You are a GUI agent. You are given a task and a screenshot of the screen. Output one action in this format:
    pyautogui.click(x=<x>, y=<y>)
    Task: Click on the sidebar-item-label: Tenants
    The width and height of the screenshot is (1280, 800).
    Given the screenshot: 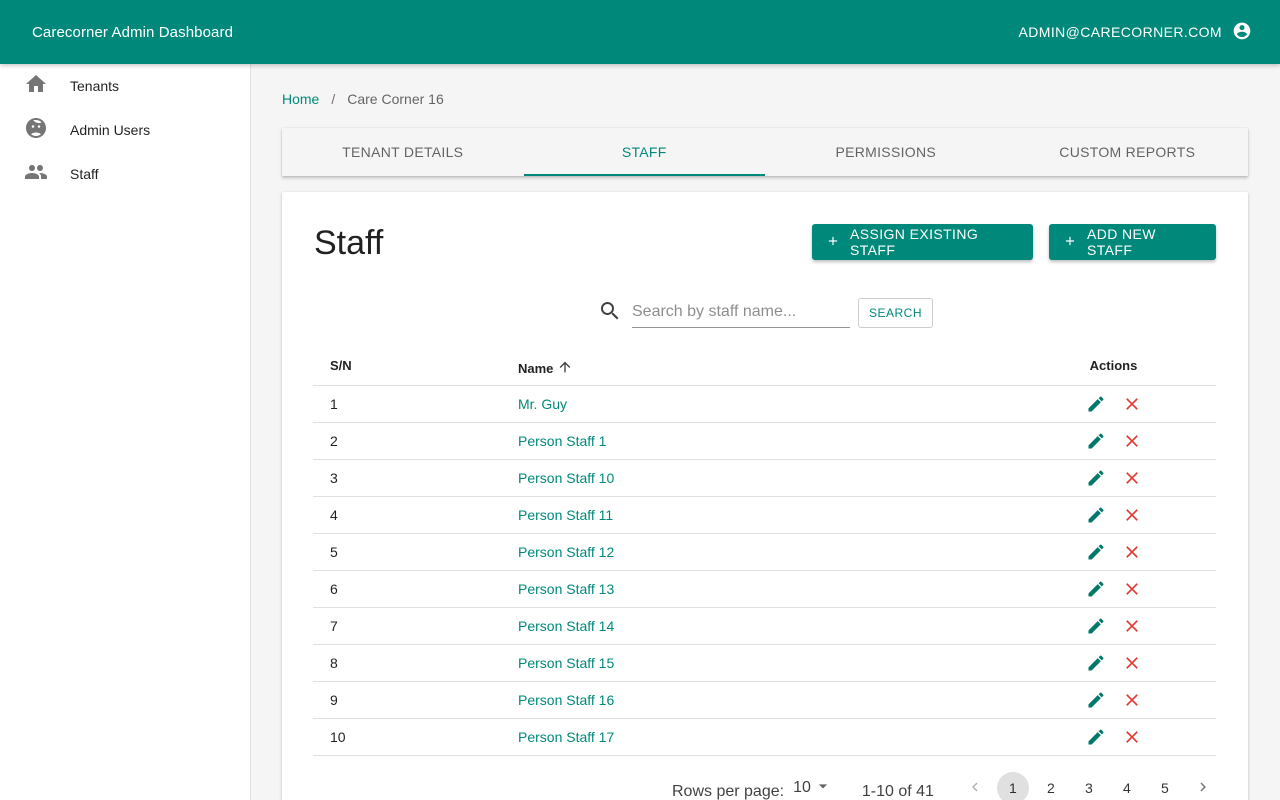 What is the action you would take?
    pyautogui.click(x=95, y=86)
    